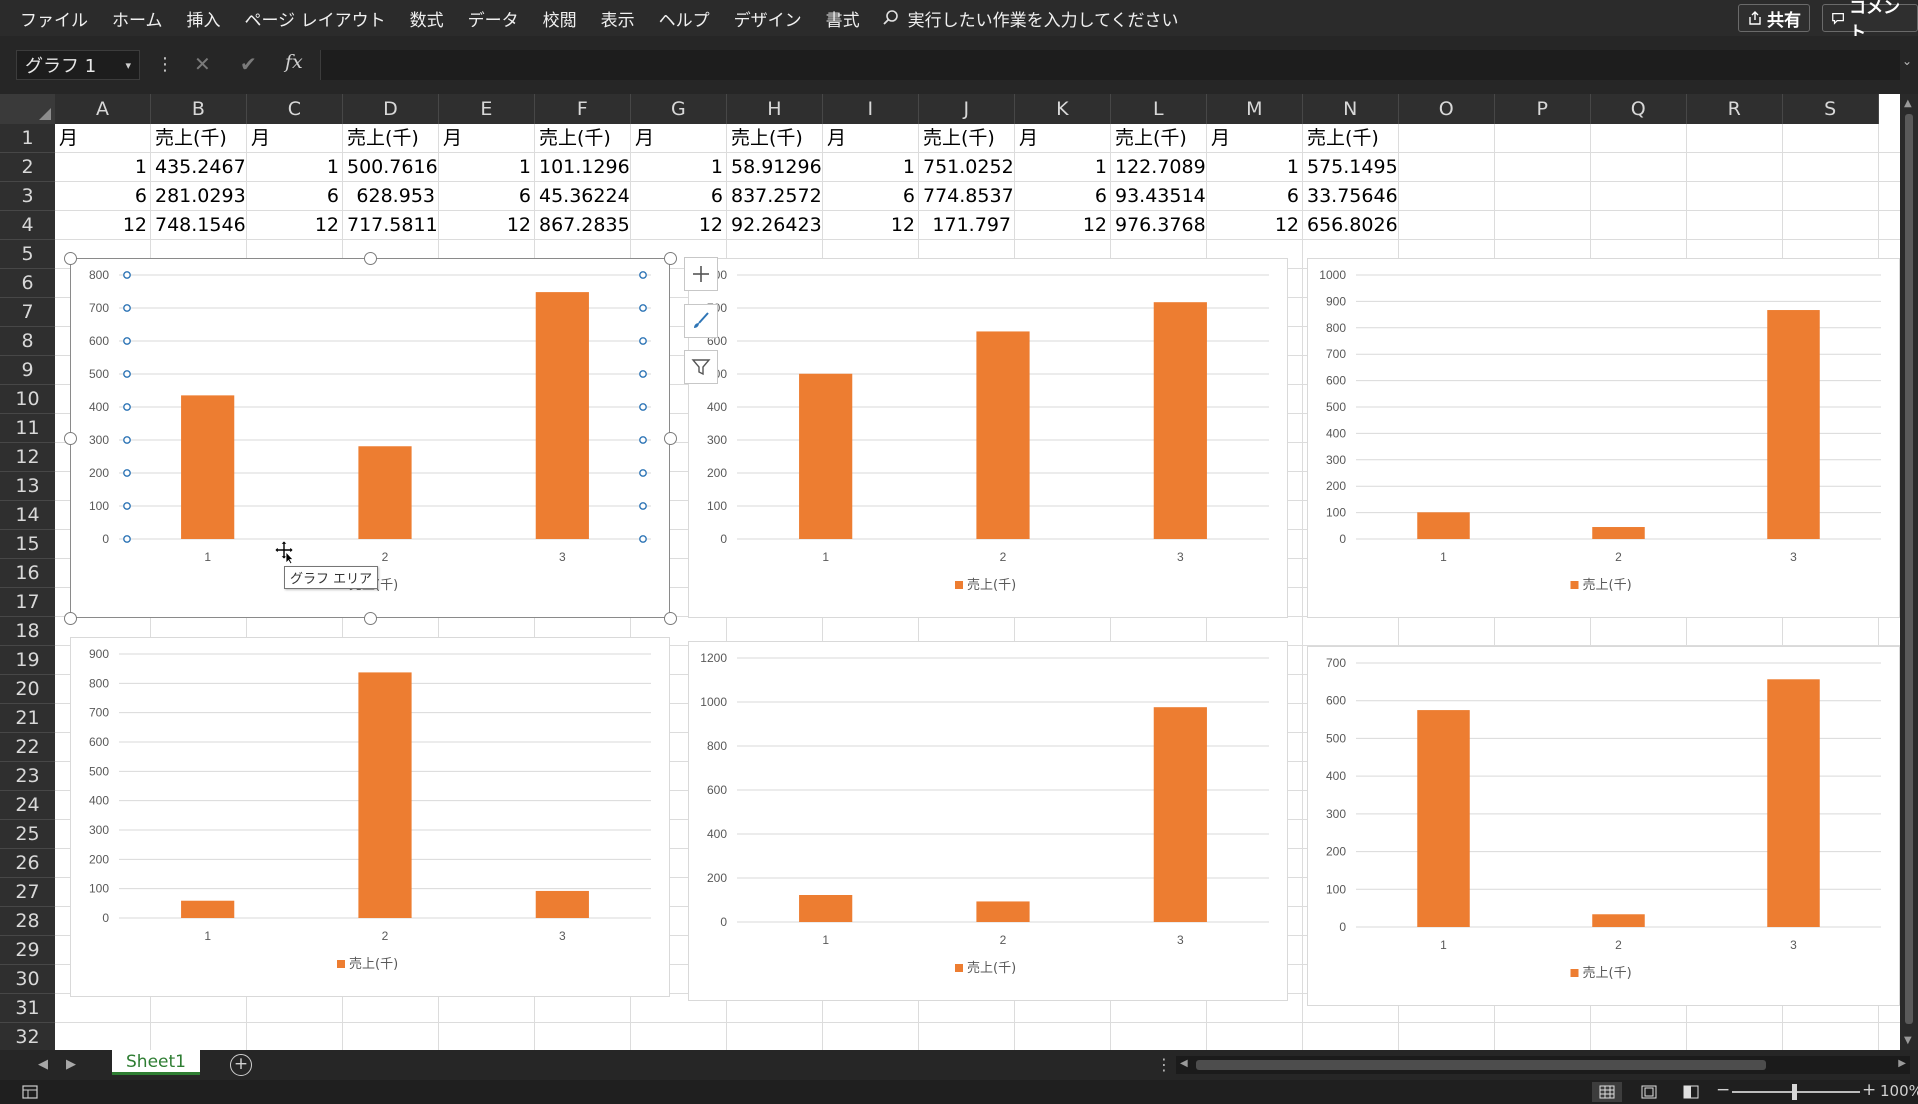 The height and width of the screenshot is (1104, 1918). What do you see at coordinates (198, 109) in the screenshot?
I see `column-header: B` at bounding box center [198, 109].